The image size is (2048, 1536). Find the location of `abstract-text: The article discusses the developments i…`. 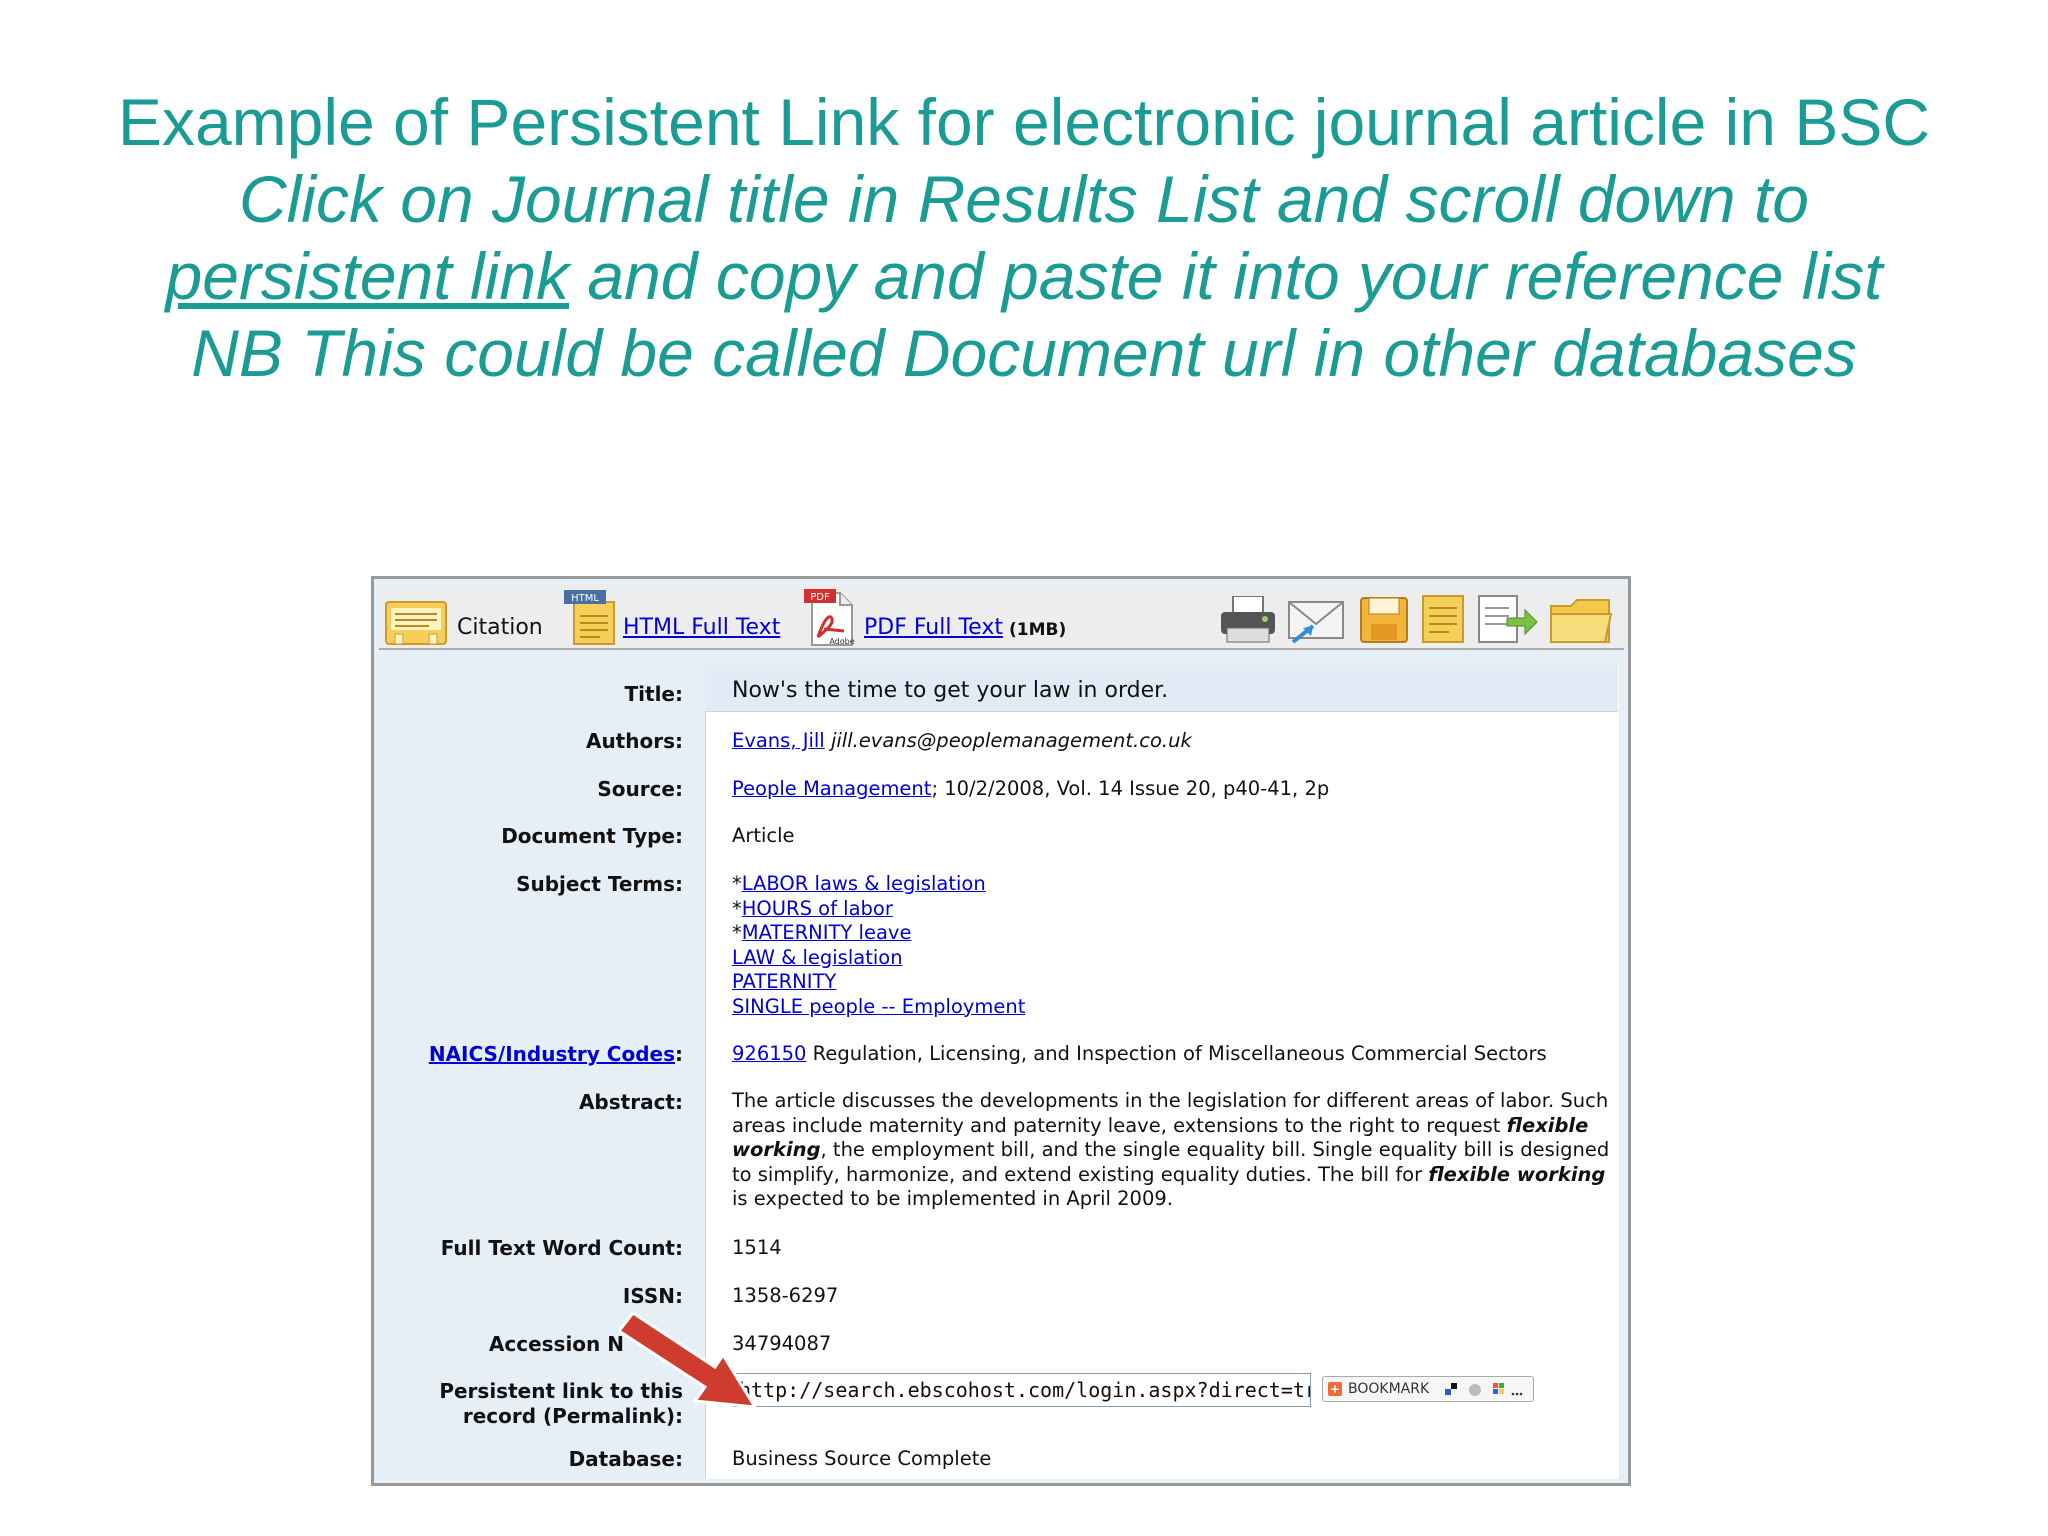

abstract-text: The article discusses the developments i… is located at coordinates (1172, 1150).